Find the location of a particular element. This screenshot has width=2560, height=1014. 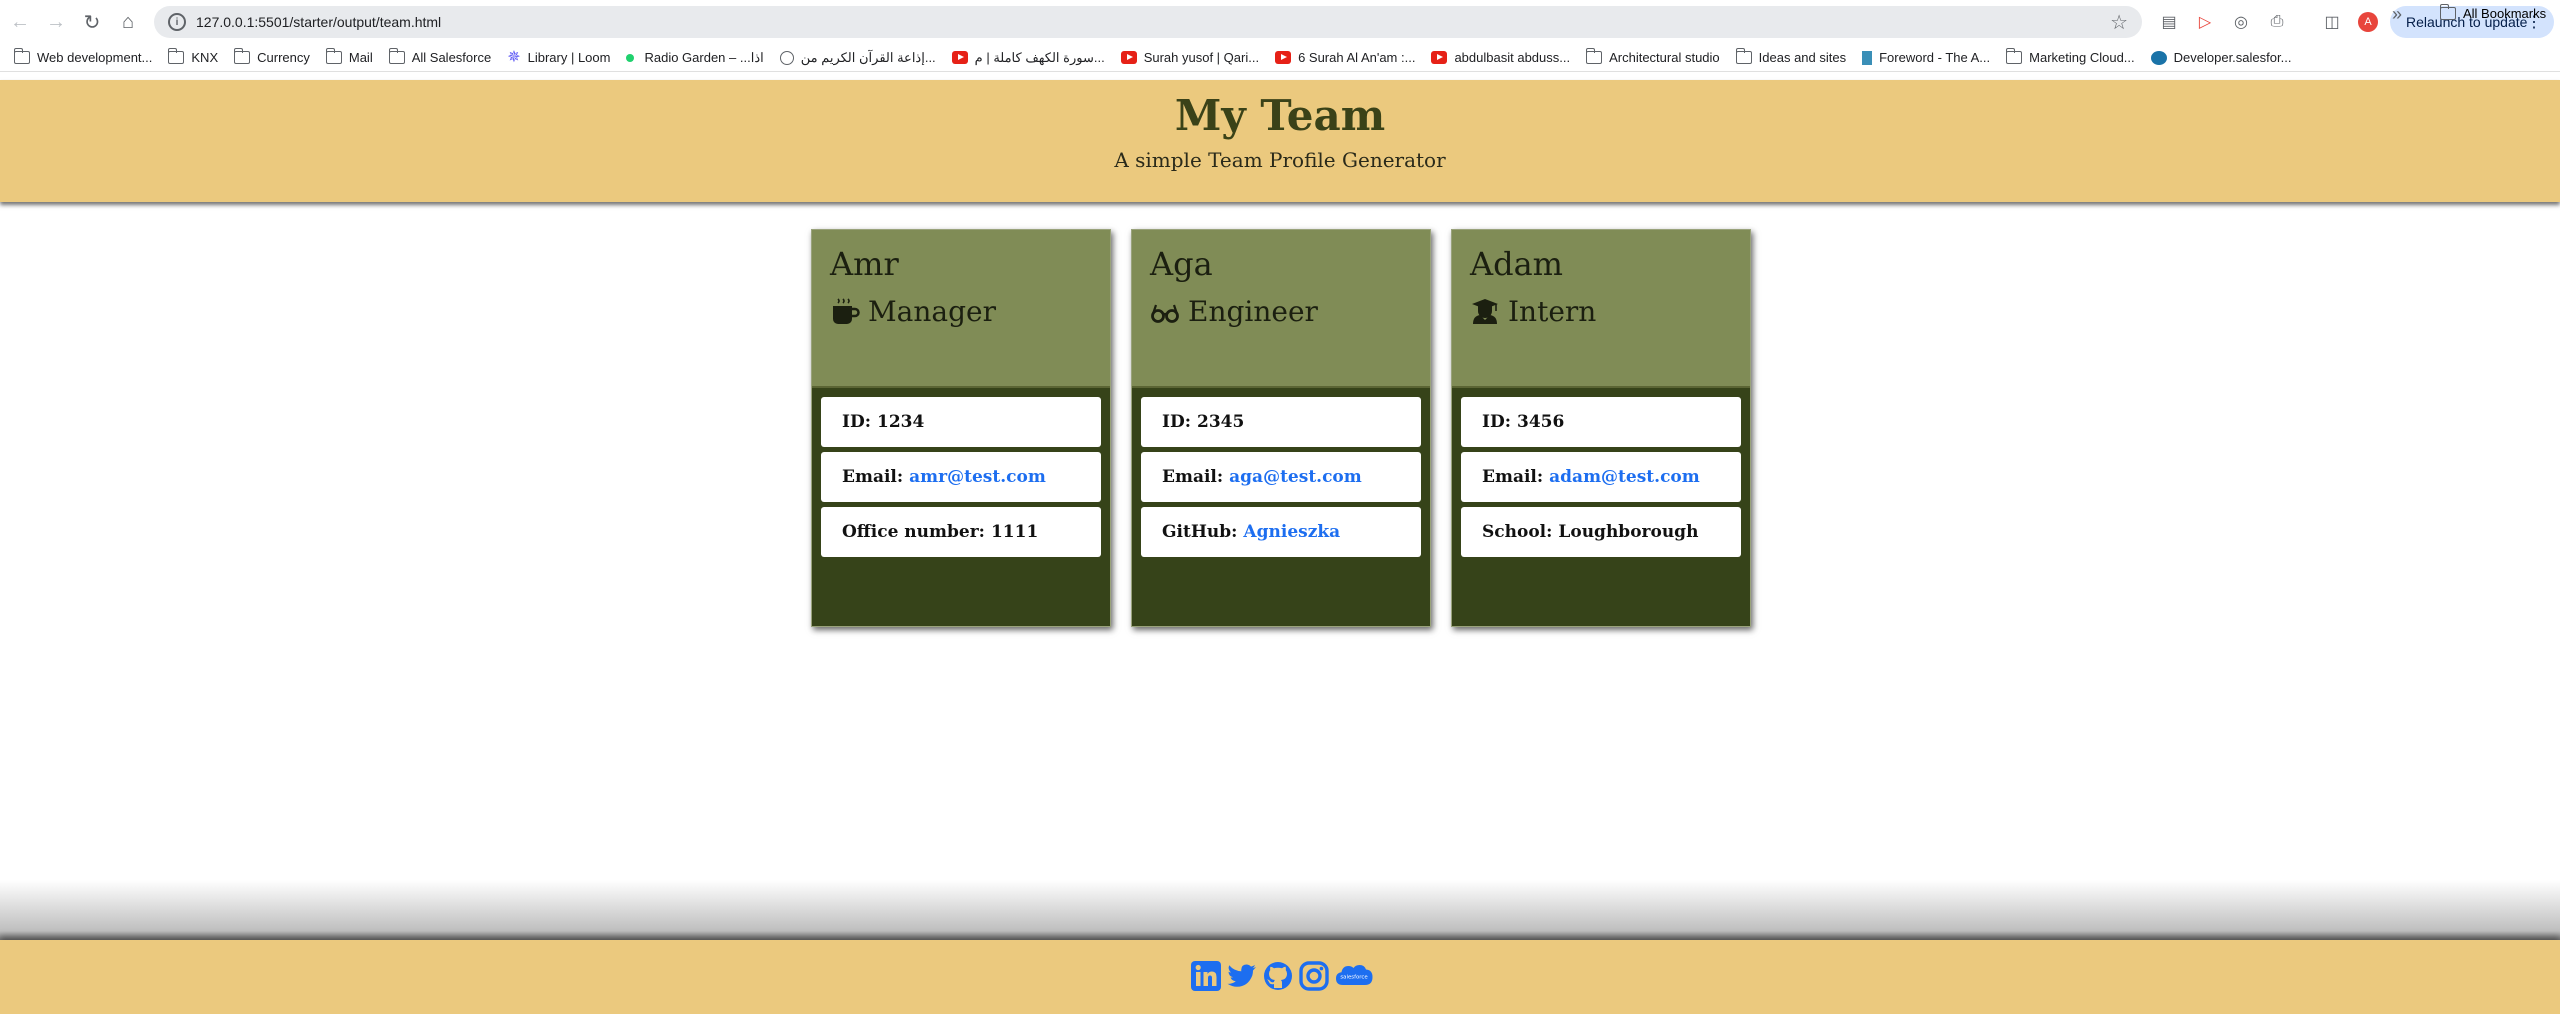

id-label: ID: is located at coordinates (1176, 422).